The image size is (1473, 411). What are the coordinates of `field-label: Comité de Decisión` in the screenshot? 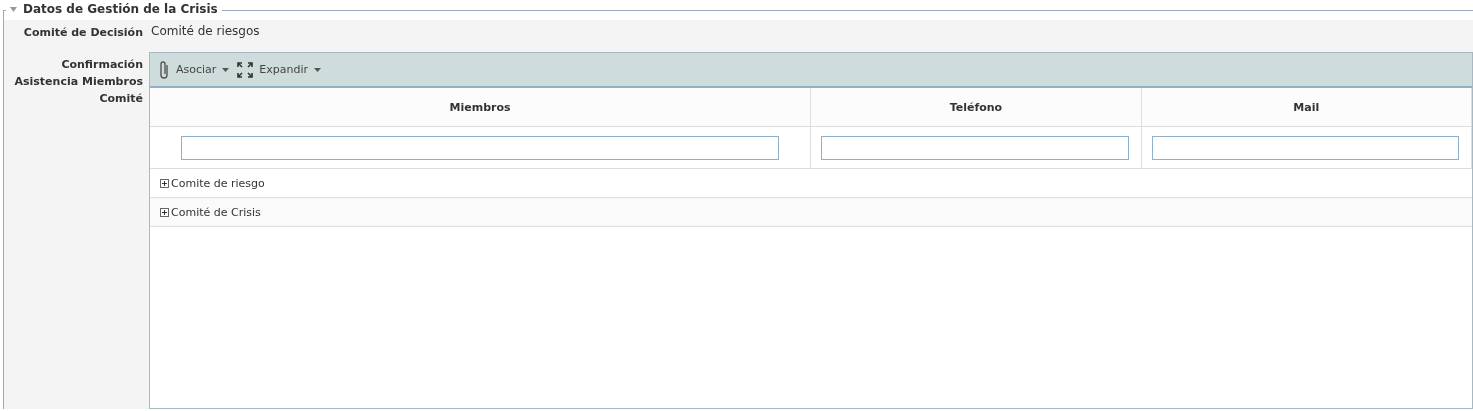 It's located at (83, 32).